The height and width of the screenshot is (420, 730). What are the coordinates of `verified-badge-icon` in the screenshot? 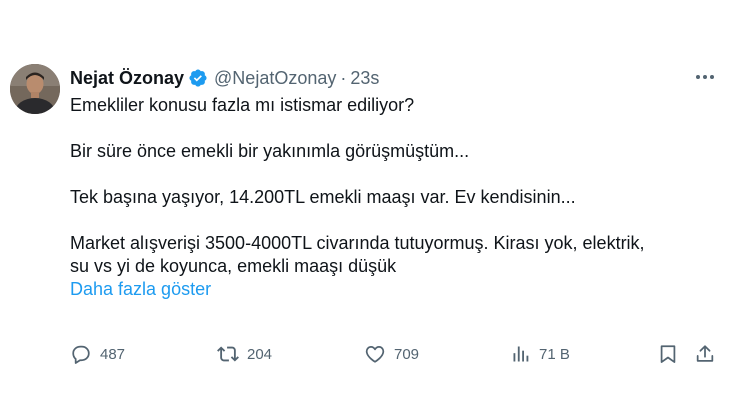 It's located at (198, 78).